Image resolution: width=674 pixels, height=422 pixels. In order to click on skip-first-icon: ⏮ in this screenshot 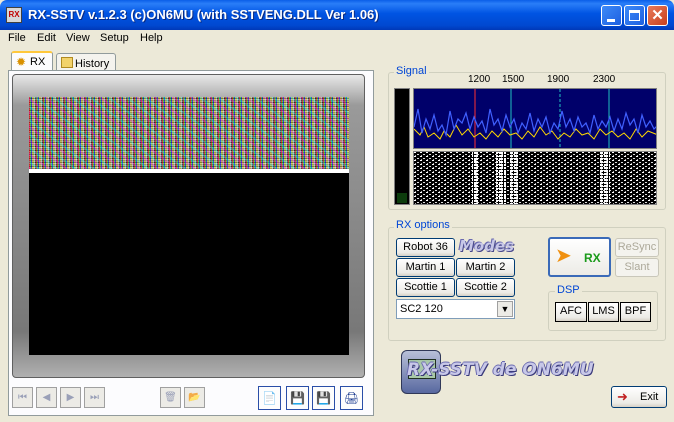, I will do `click(22, 397)`.